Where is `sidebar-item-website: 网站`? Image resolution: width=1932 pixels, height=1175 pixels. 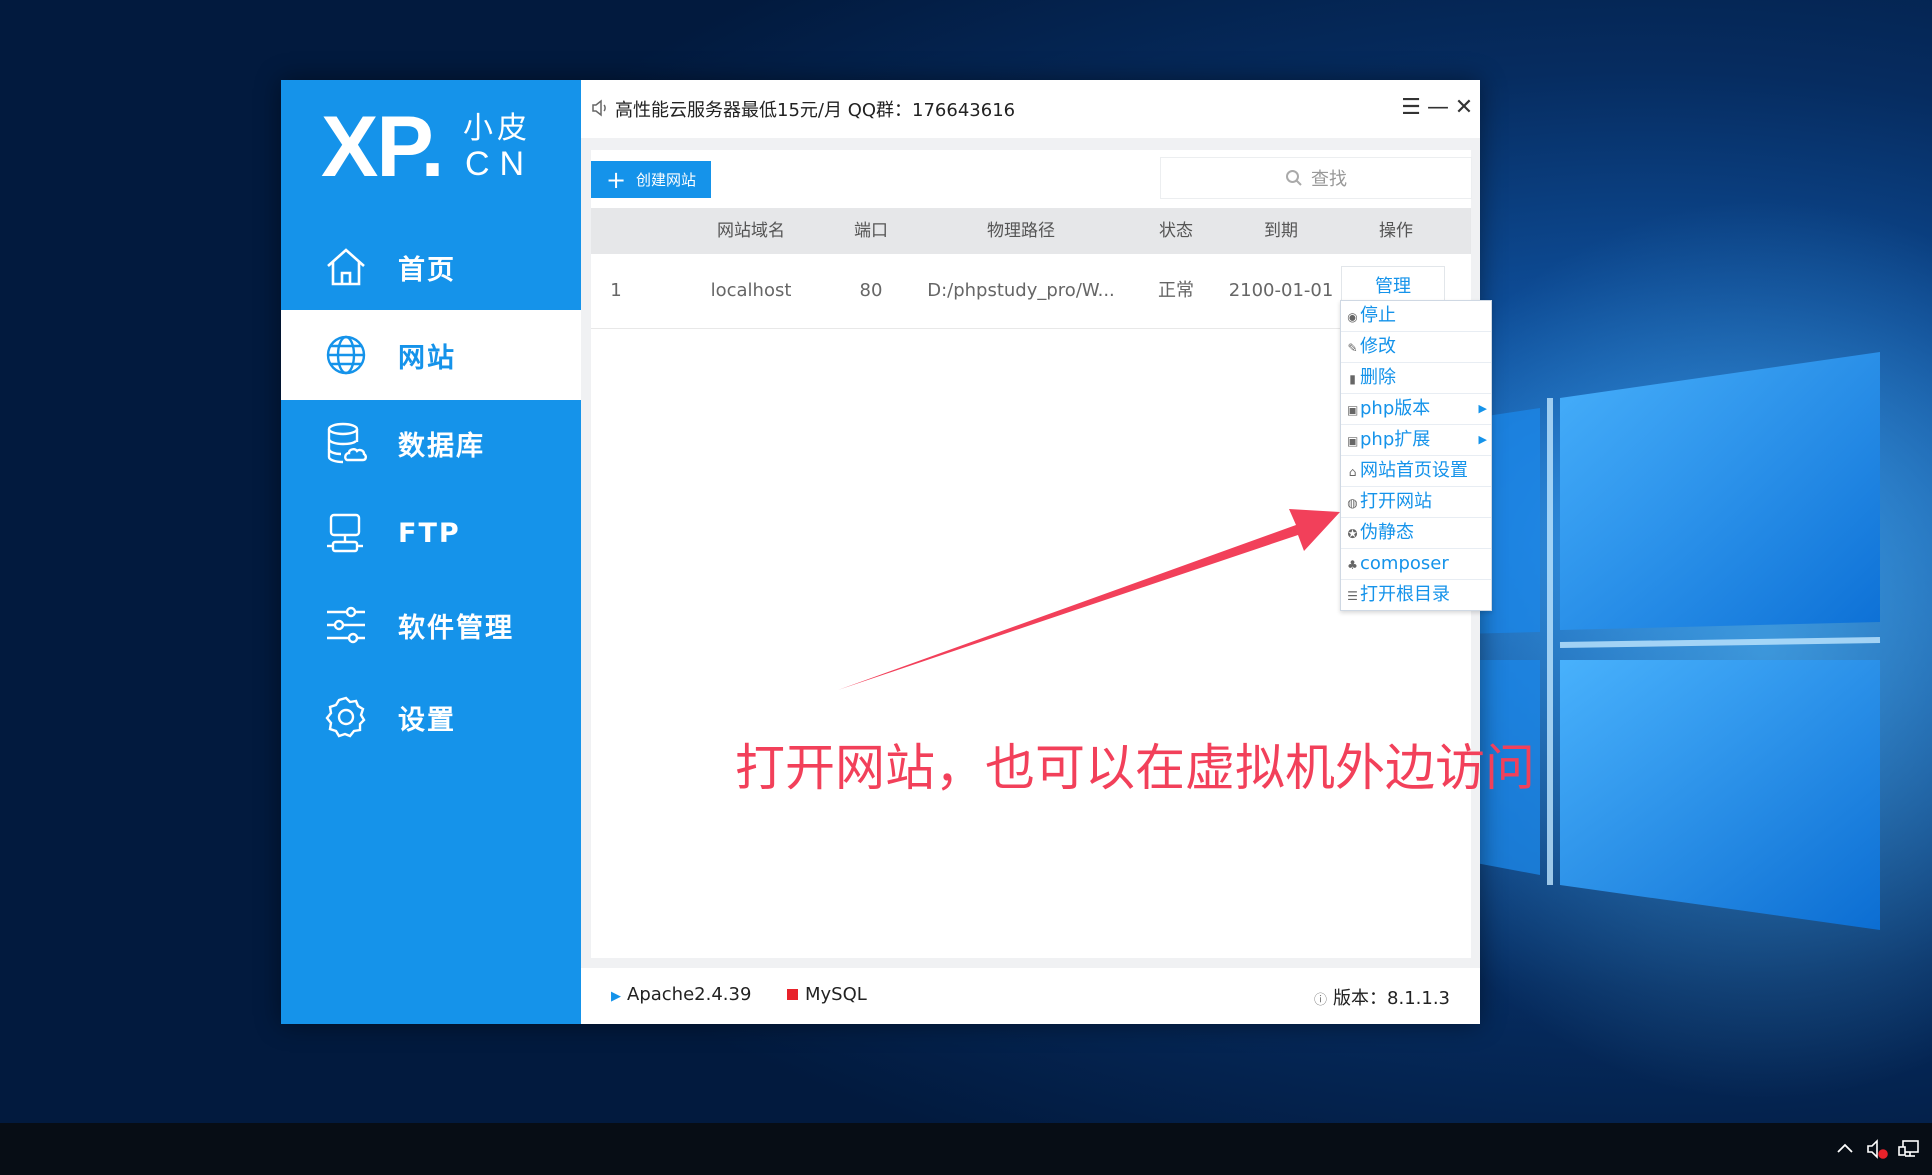 sidebar-item-website: 网站 is located at coordinates (431, 355).